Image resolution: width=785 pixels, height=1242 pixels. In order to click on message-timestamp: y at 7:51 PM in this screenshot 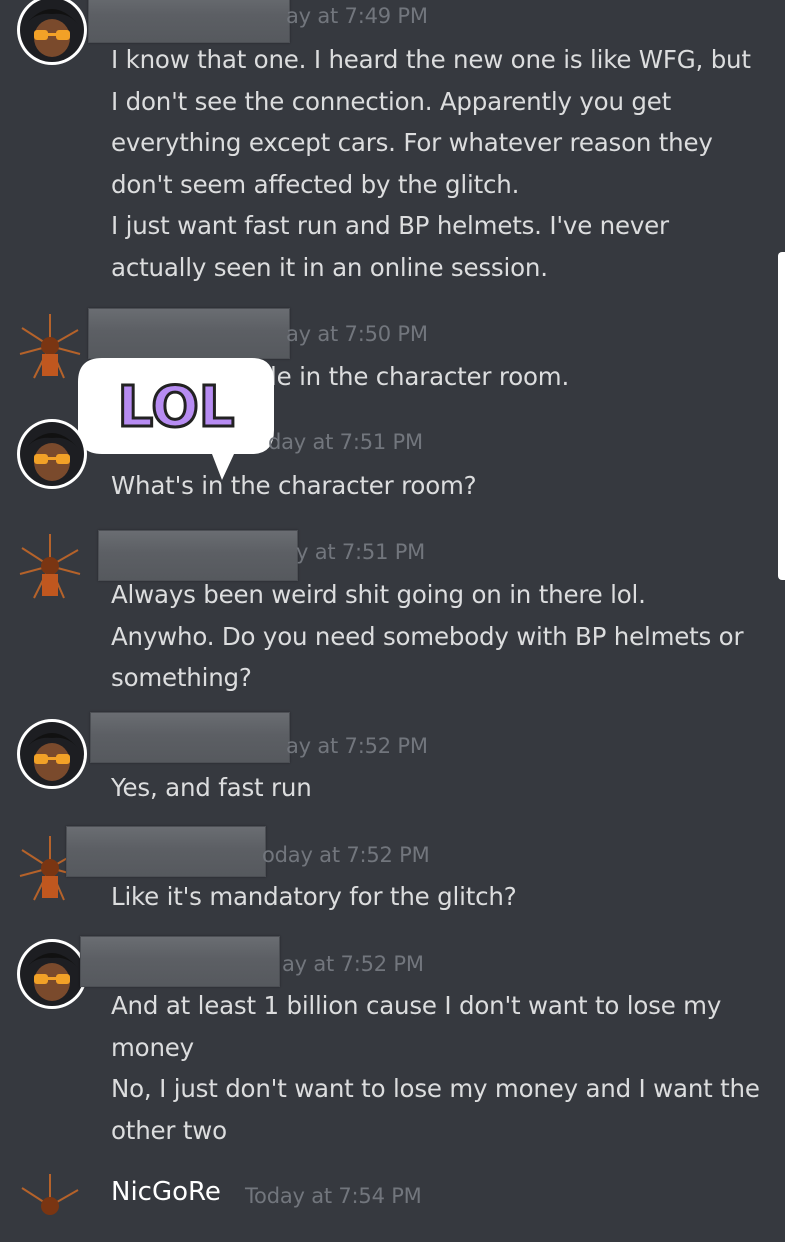, I will do `click(361, 552)`.